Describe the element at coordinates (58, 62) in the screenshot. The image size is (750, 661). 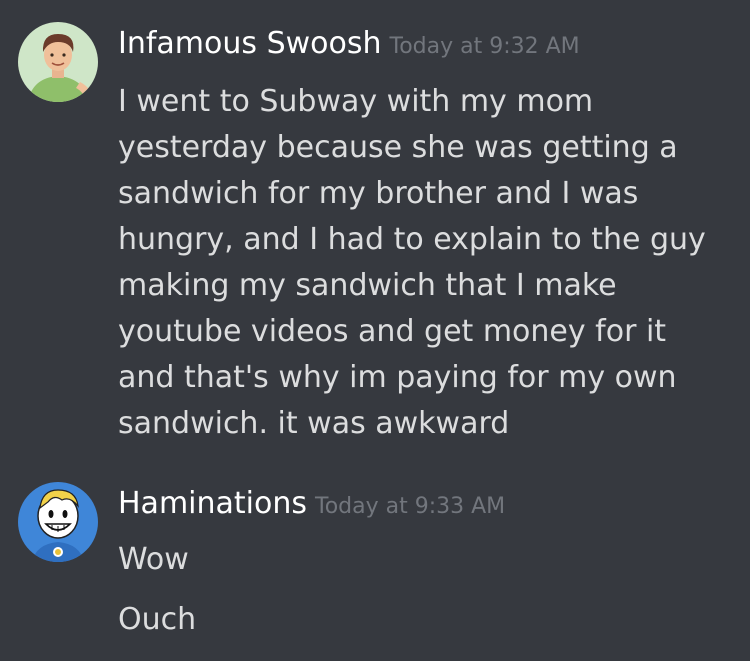
I see `person-avatar-icon` at that location.